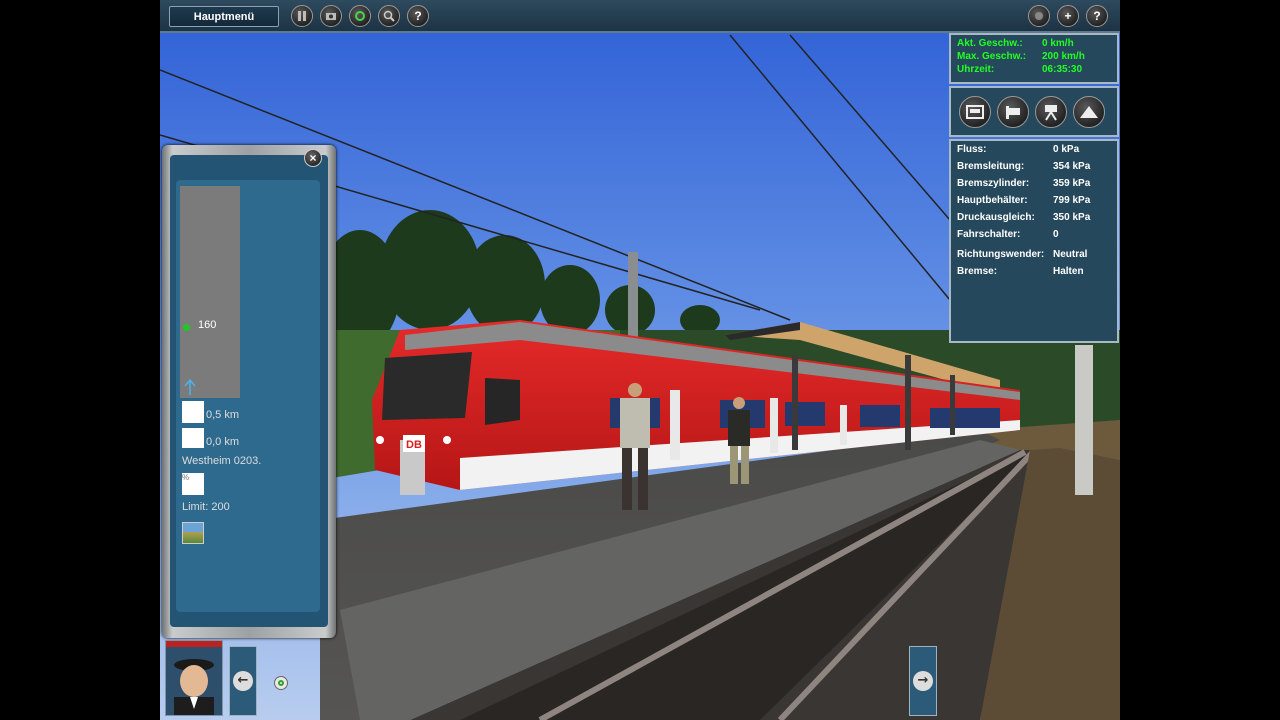 The width and height of the screenshot is (1280, 720). Describe the element at coordinates (1058, 43) in the screenshot. I see `speed-value: 0 km/h` at that location.